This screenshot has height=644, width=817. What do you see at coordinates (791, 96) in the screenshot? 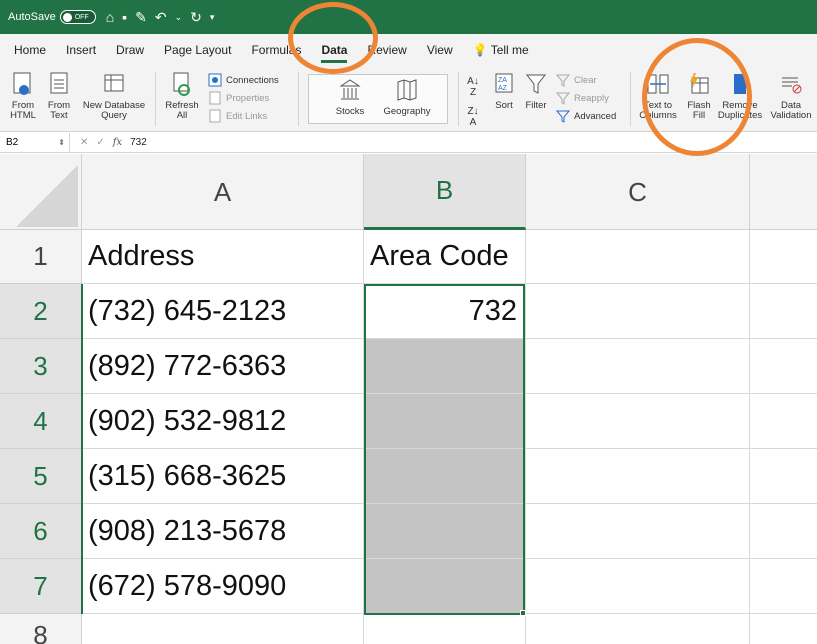
I see `data-validation-button: Data Validation` at bounding box center [791, 96].